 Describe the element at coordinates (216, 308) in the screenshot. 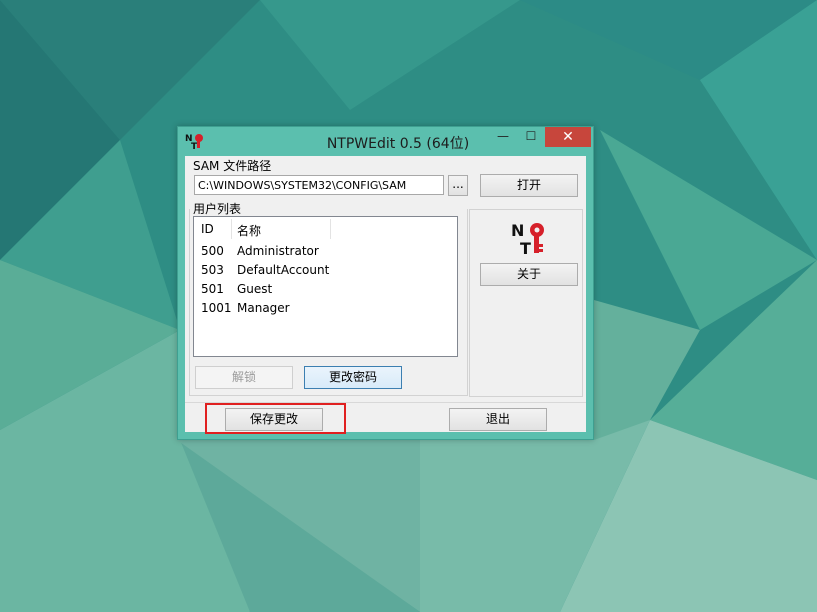

I see `user-id: 1001` at that location.